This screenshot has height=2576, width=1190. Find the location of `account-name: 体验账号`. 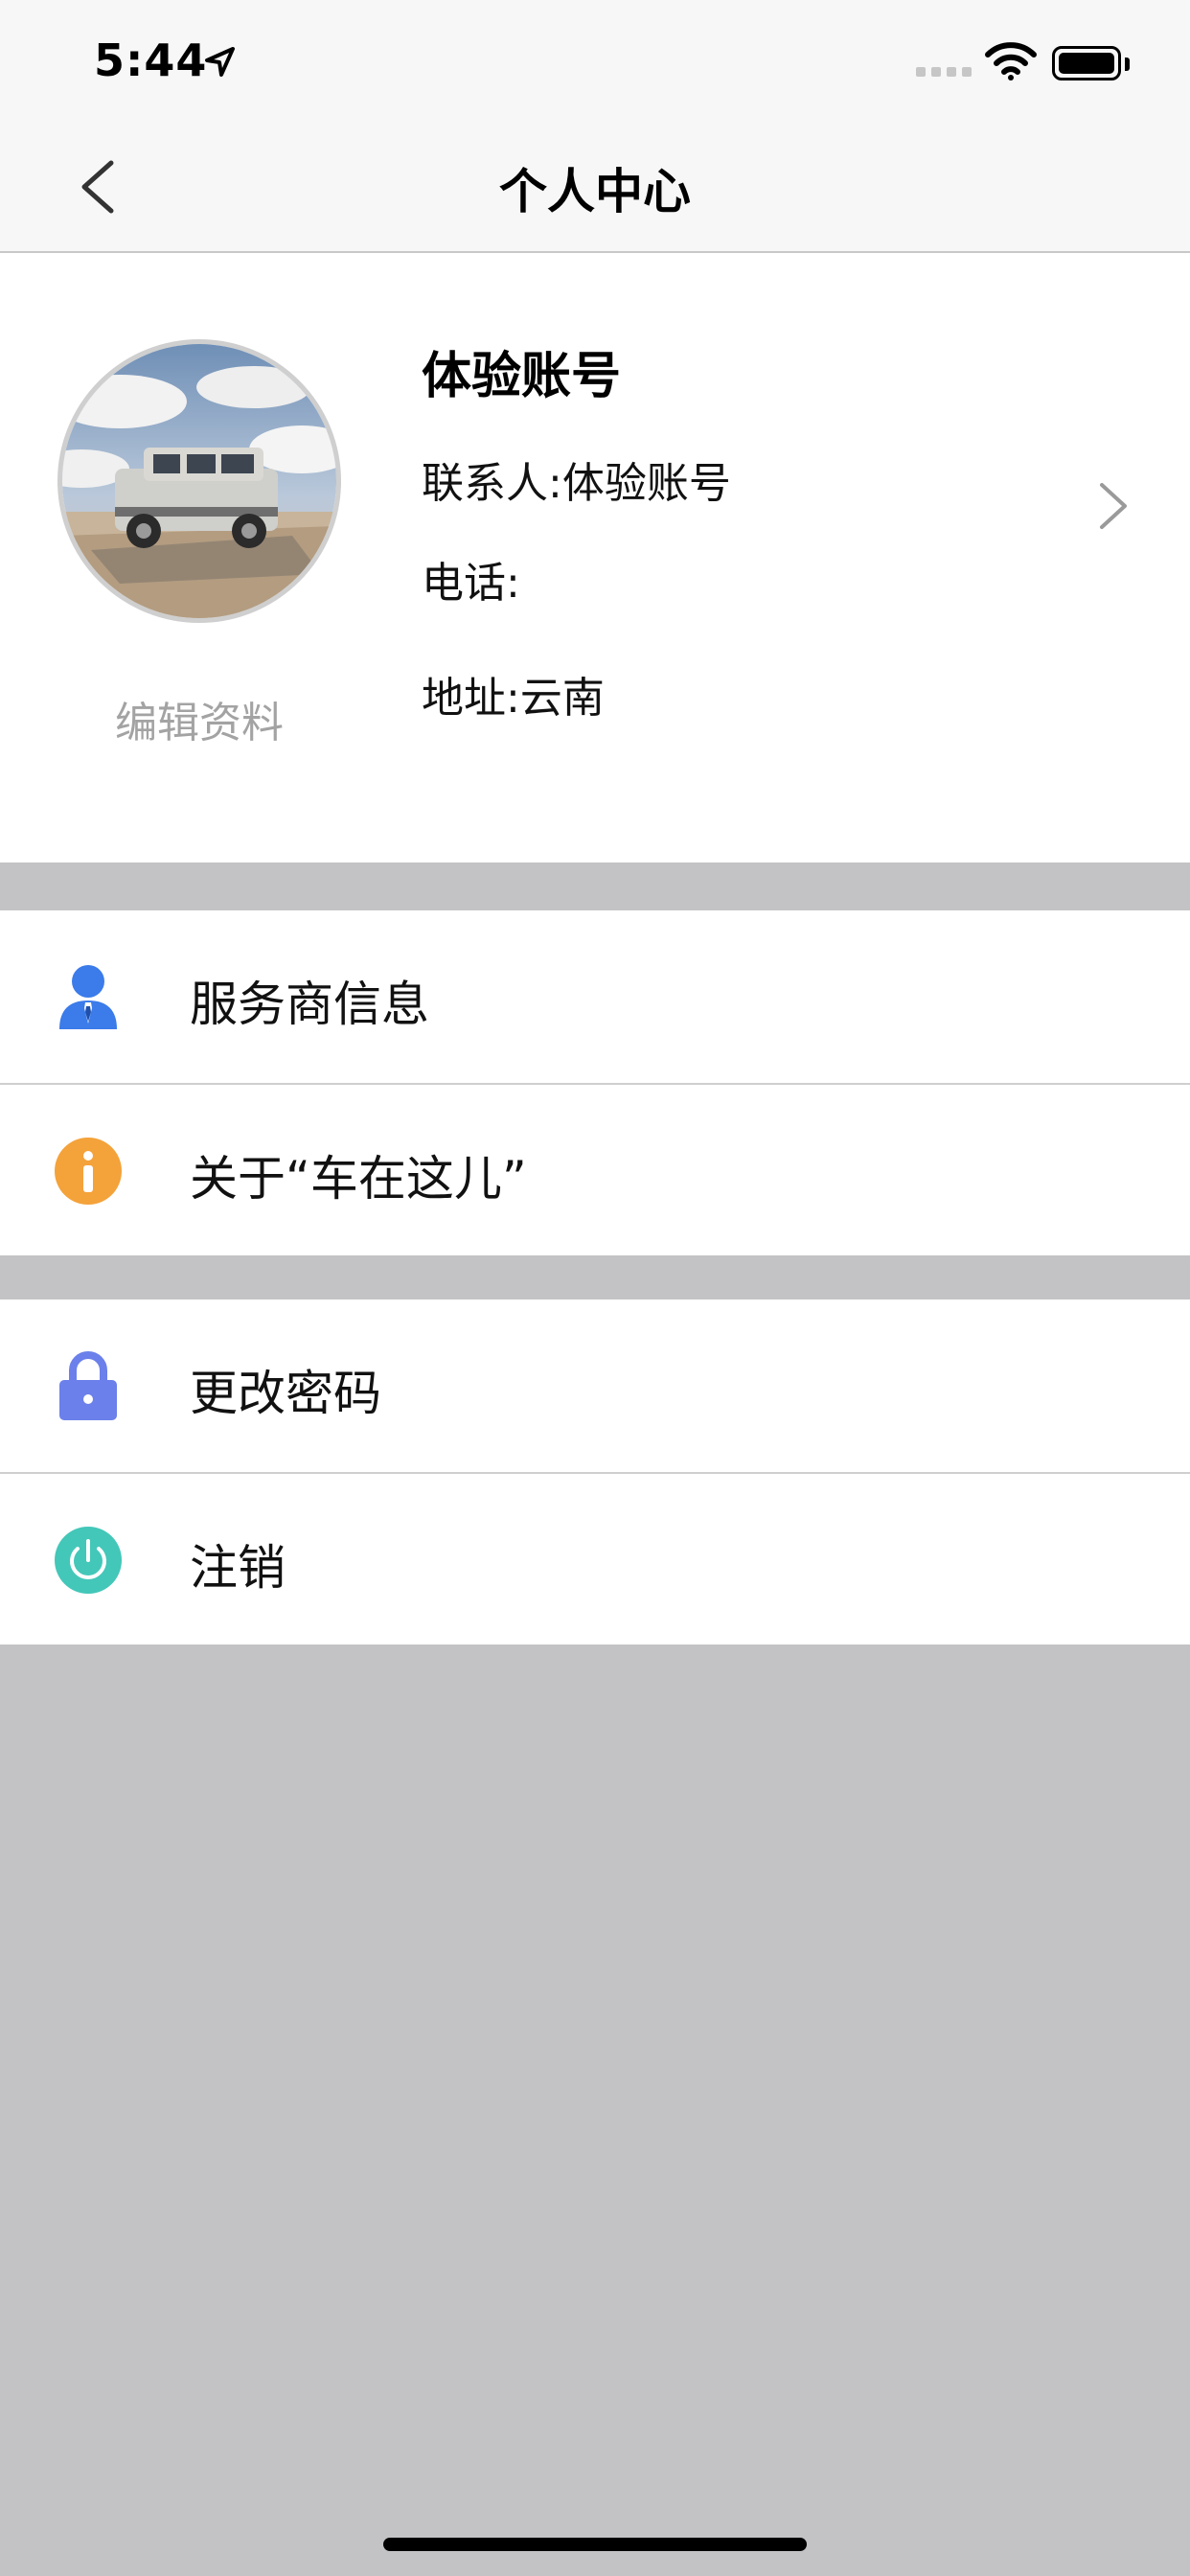

account-name: 体验账号 is located at coordinates (522, 376).